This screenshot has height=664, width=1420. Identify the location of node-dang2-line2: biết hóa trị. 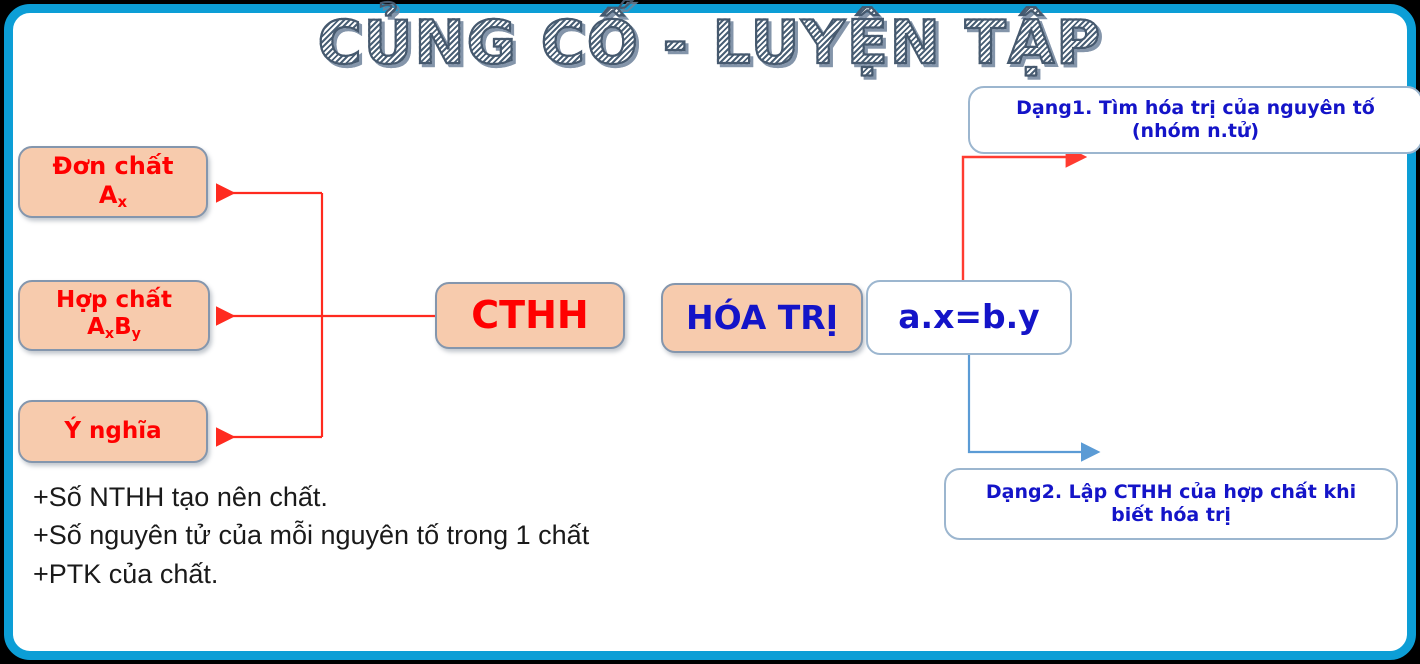
(1171, 515).